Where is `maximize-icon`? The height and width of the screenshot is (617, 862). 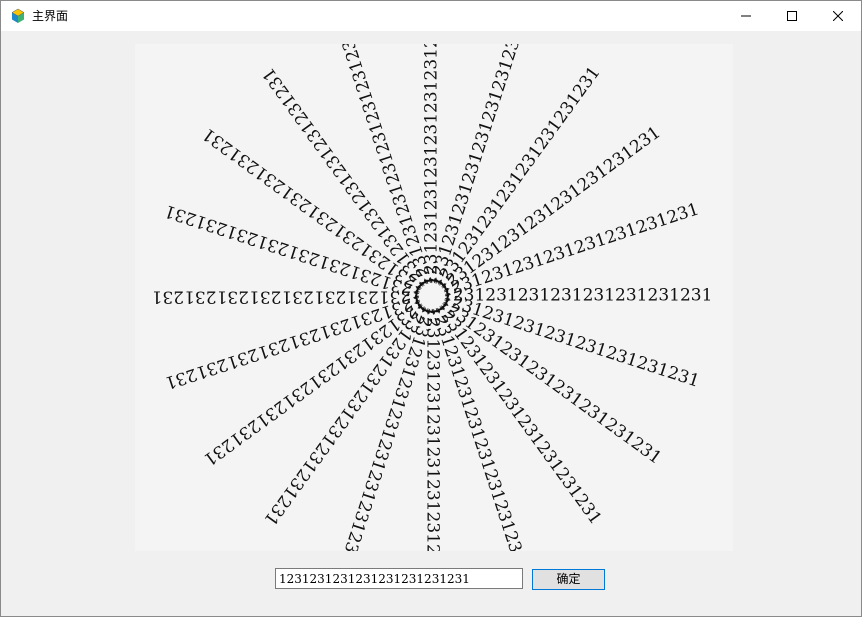
maximize-icon is located at coordinates (792, 16).